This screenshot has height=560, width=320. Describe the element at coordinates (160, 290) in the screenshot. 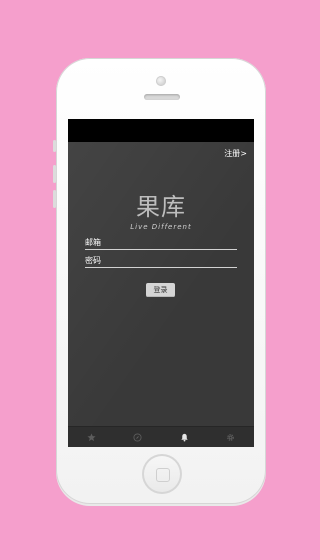

I see `login-button: 登录` at that location.